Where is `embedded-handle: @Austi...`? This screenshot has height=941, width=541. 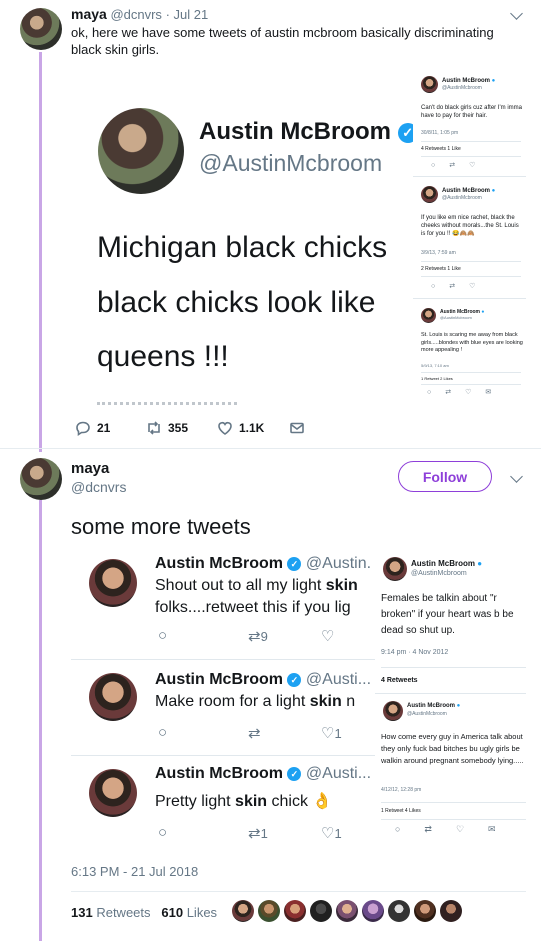 embedded-handle: @Austi... is located at coordinates (338, 773).